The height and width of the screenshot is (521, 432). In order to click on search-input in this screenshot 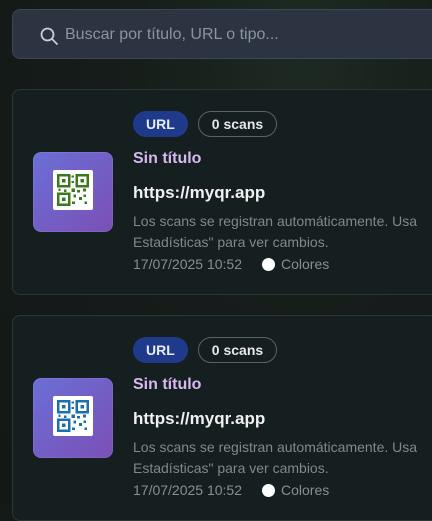, I will do `click(247, 35)`.